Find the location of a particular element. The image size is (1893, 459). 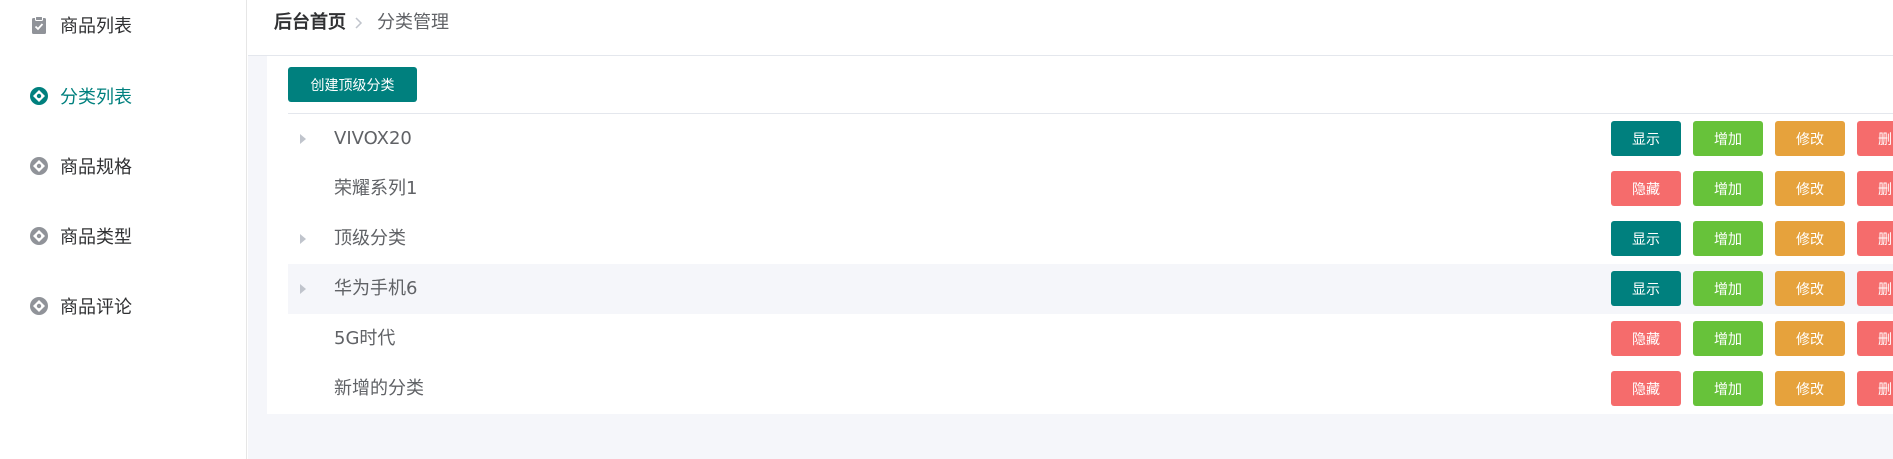

node-label: 新增的分类 is located at coordinates (379, 388).